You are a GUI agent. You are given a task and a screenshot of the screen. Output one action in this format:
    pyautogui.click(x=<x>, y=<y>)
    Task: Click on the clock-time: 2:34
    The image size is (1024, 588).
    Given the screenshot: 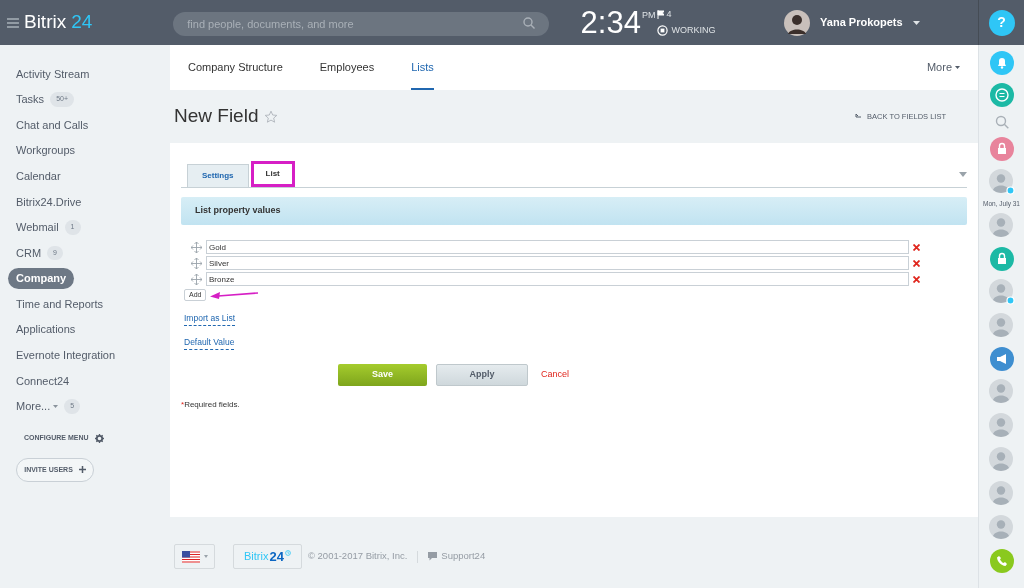 What is the action you would take?
    pyautogui.click(x=610, y=22)
    